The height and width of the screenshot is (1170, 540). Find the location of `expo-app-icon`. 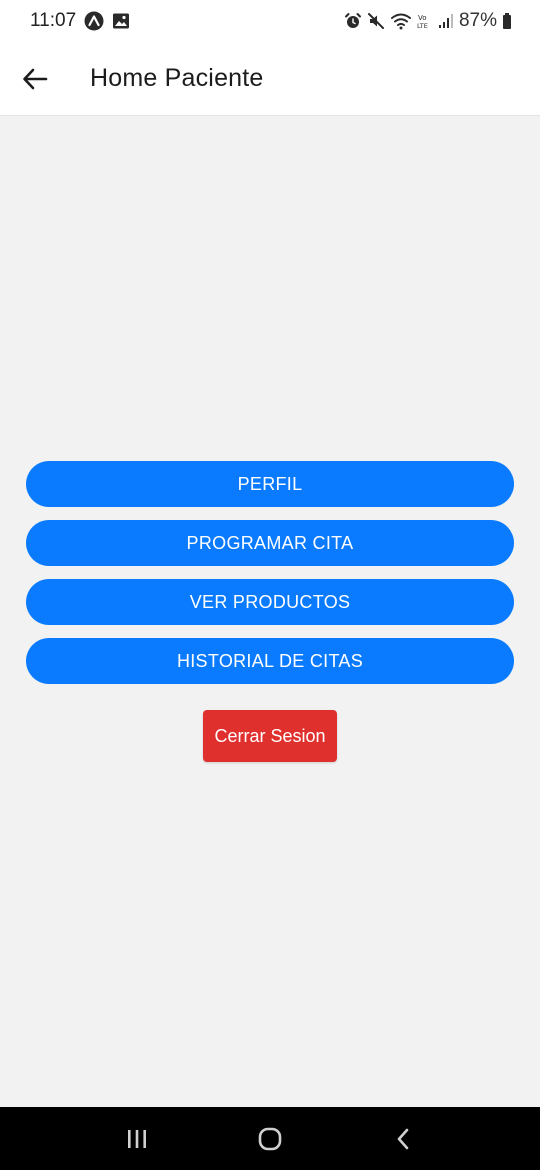

expo-app-icon is located at coordinates (94, 21).